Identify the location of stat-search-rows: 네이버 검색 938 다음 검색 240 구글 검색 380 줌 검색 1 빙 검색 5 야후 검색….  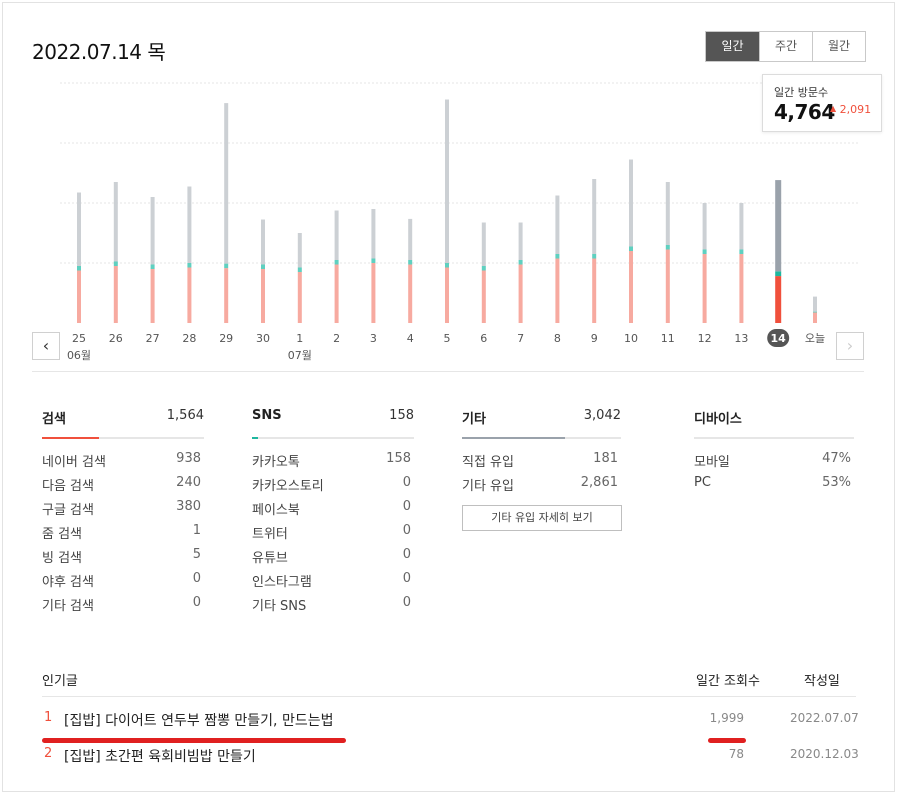
(123, 535).